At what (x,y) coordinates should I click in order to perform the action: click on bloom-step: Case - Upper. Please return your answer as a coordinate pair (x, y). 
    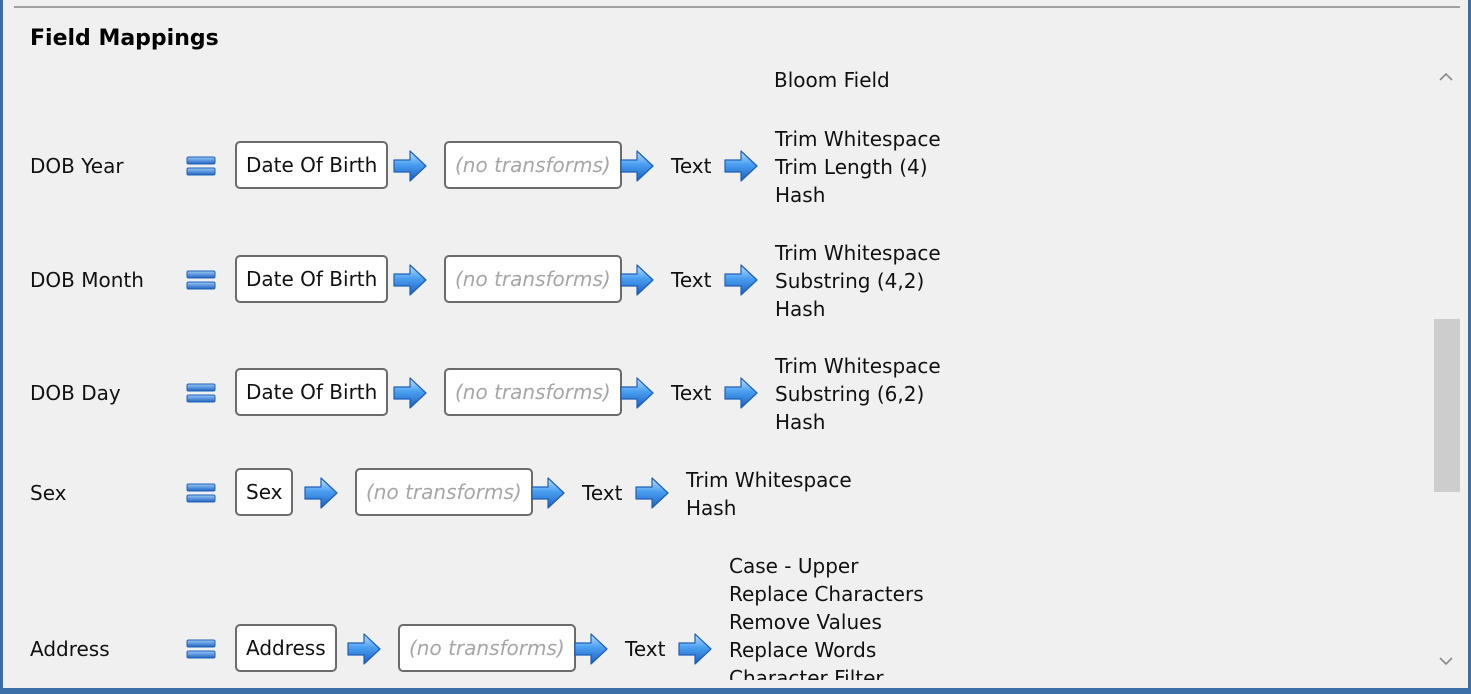
    Looking at the image, I should click on (794, 566).